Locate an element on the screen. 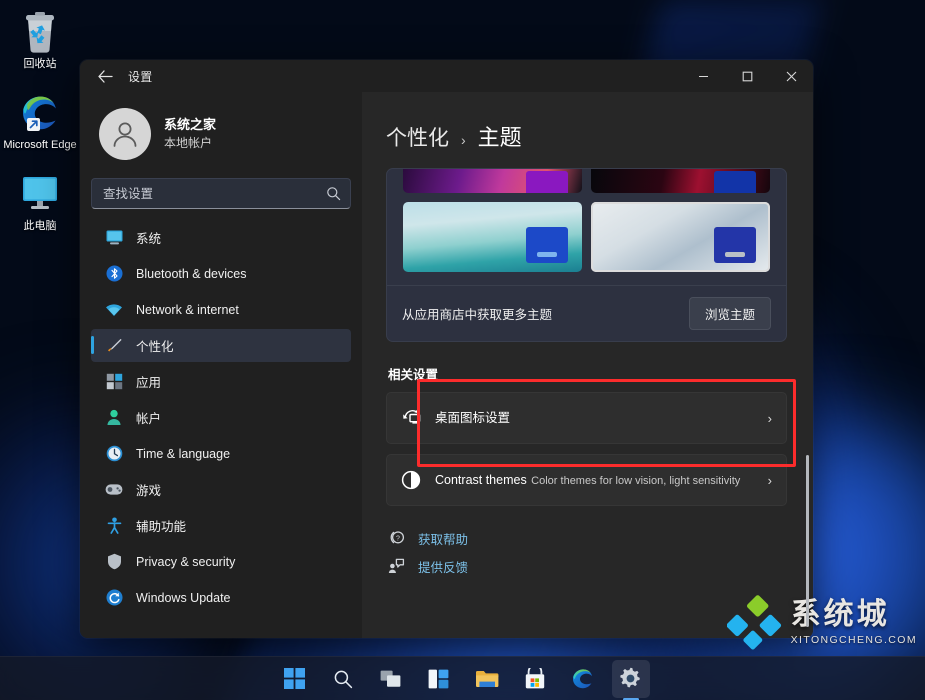 This screenshot has width=925, height=700. back-arrow-icon is located at coordinates (105, 76).